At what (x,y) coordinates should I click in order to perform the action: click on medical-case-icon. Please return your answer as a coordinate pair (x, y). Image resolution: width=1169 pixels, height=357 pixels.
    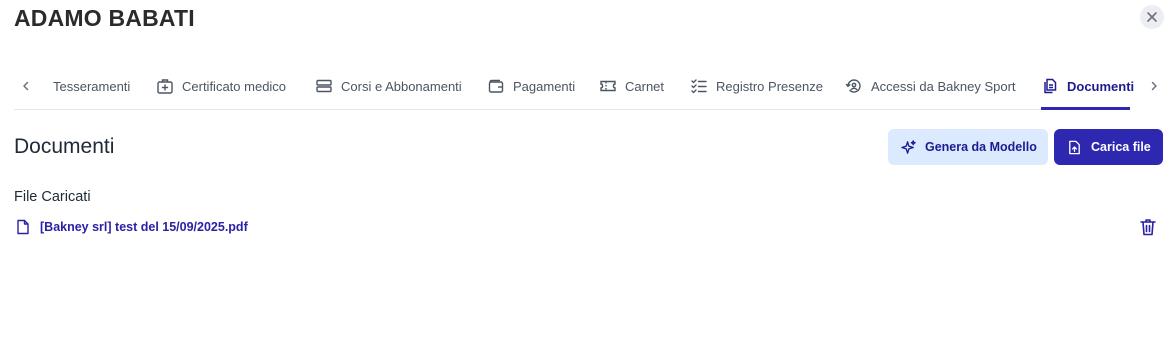
    Looking at the image, I should click on (165, 86).